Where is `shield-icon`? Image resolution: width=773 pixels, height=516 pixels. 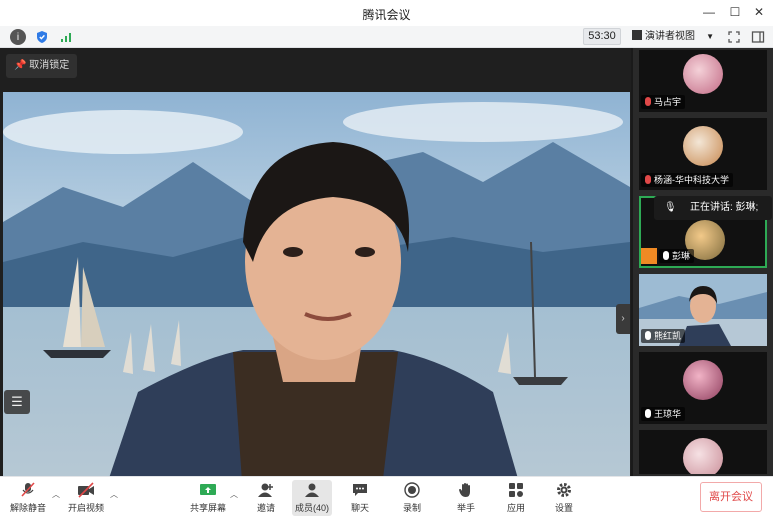
shield-icon is located at coordinates (42, 37).